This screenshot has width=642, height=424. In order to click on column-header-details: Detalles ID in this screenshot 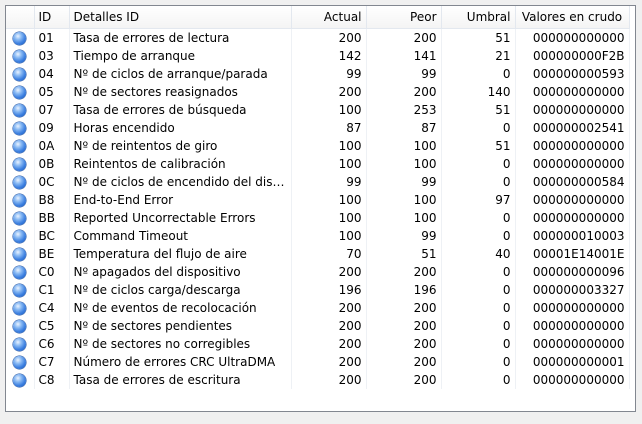, I will do `click(180, 17)`.